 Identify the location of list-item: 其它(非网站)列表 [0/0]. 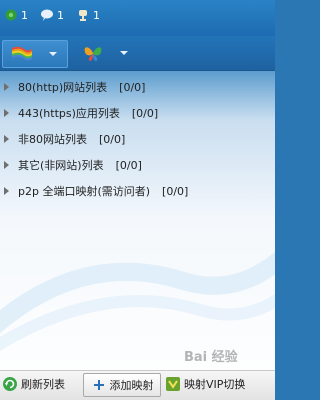
(137, 165).